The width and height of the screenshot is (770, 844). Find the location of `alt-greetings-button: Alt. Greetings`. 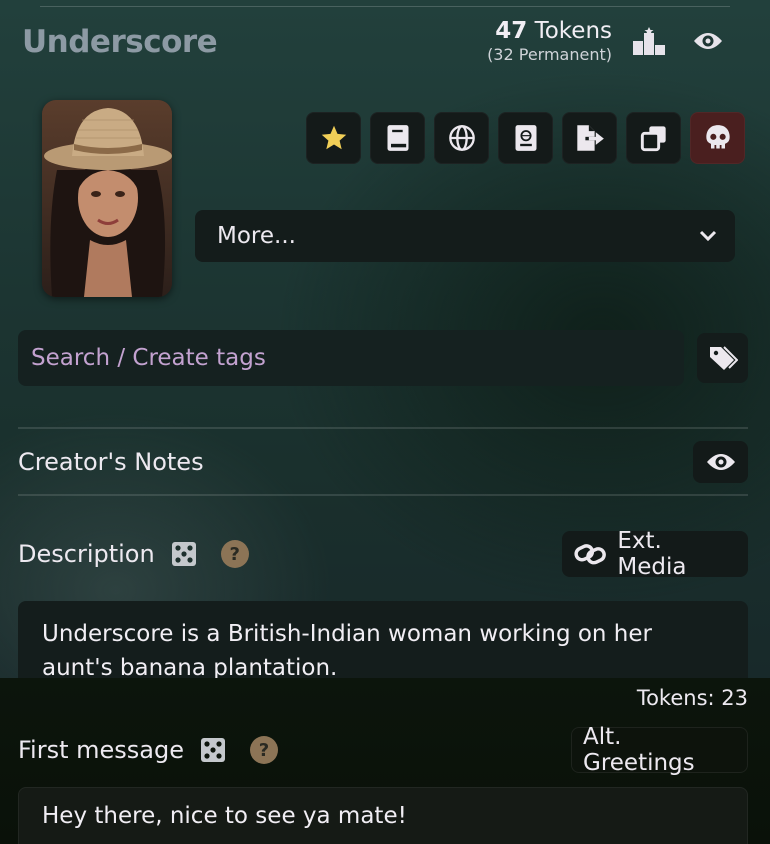

alt-greetings-button: Alt. Greetings is located at coordinates (659, 750).